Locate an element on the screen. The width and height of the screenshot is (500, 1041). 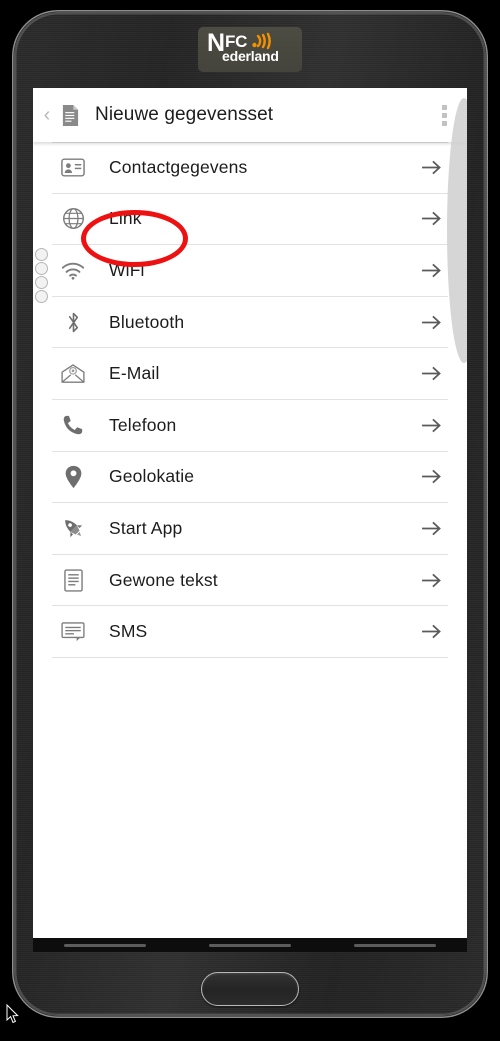
nav-key-home is located at coordinates (249, 945).